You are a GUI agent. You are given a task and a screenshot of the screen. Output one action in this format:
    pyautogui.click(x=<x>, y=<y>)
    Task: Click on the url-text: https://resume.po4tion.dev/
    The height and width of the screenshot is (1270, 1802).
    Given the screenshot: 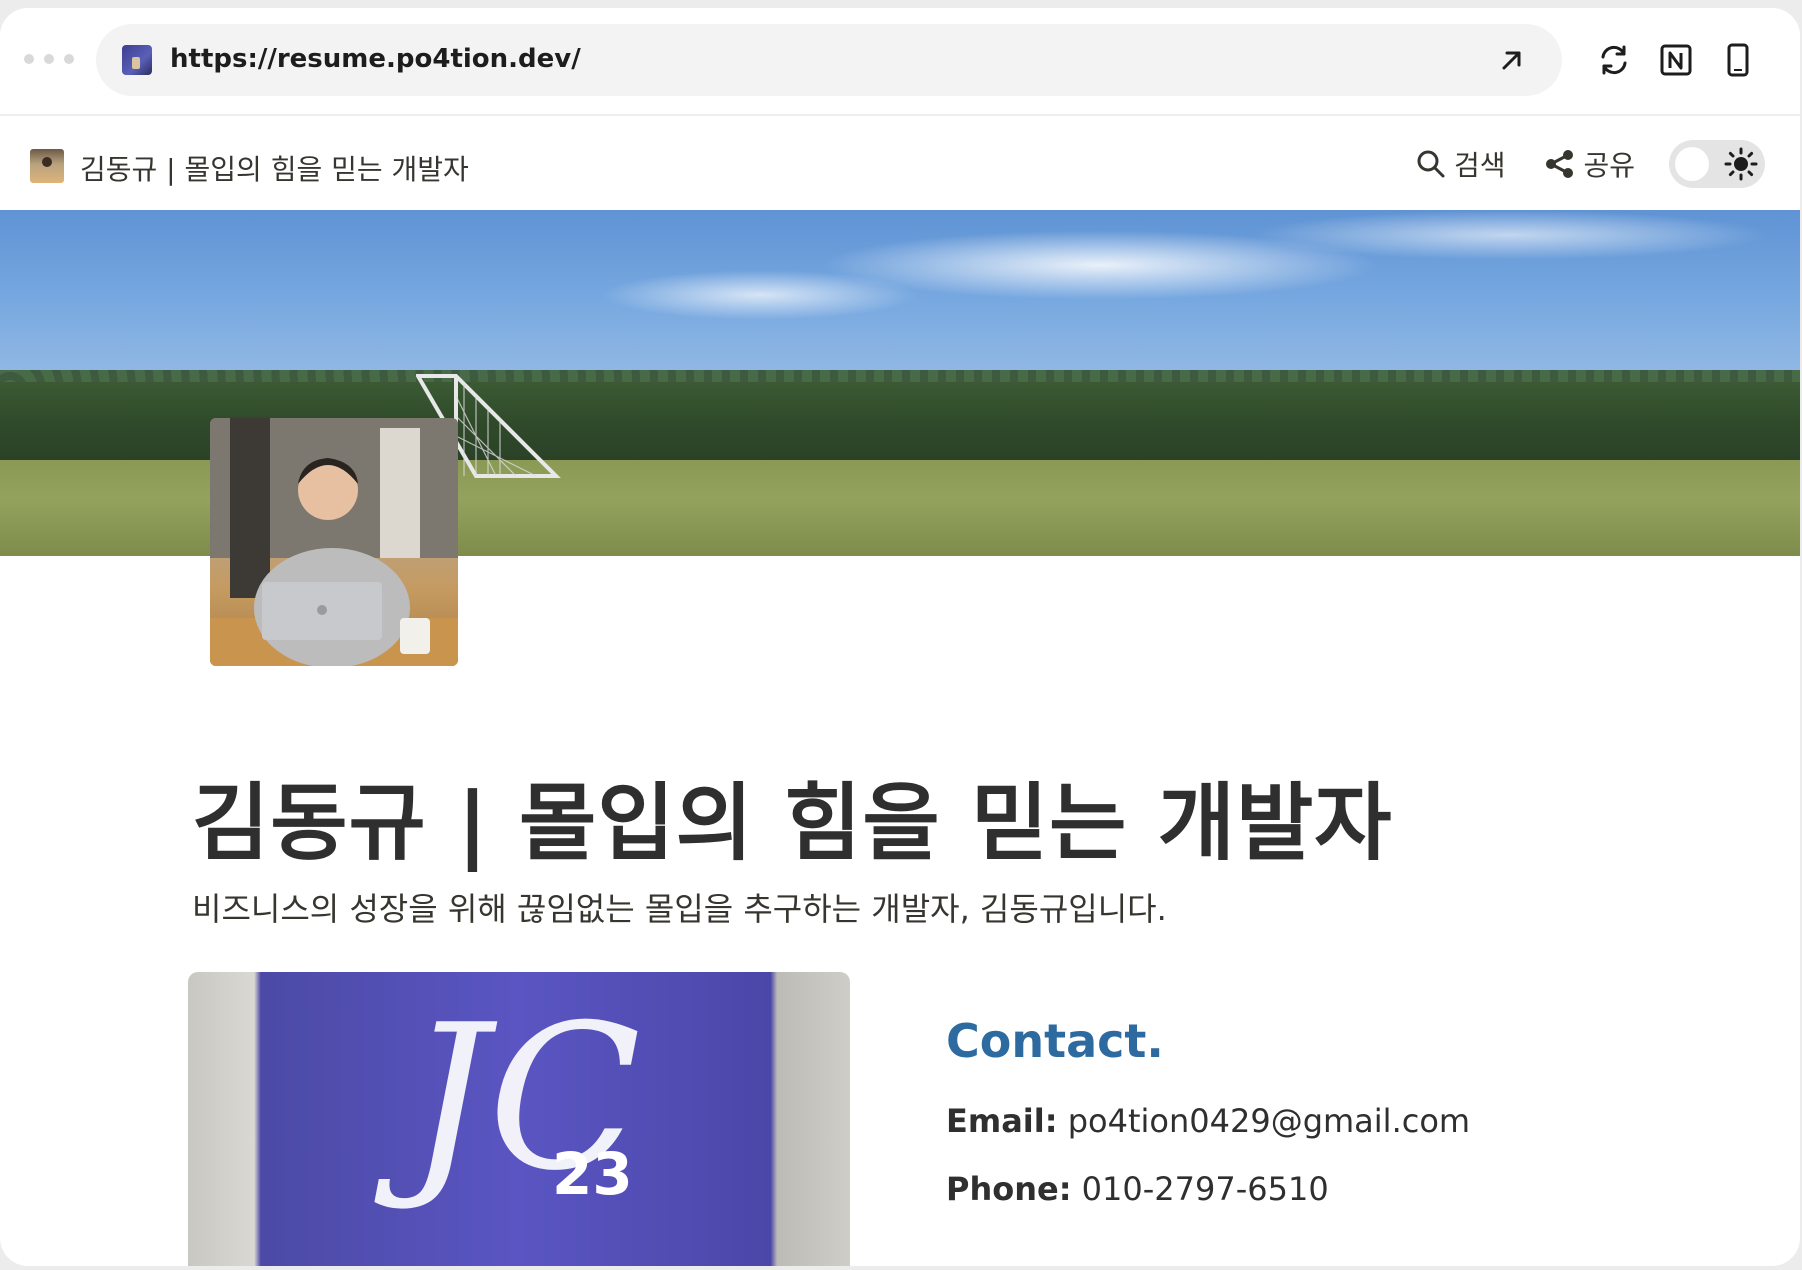 What is the action you would take?
    pyautogui.click(x=375, y=59)
    